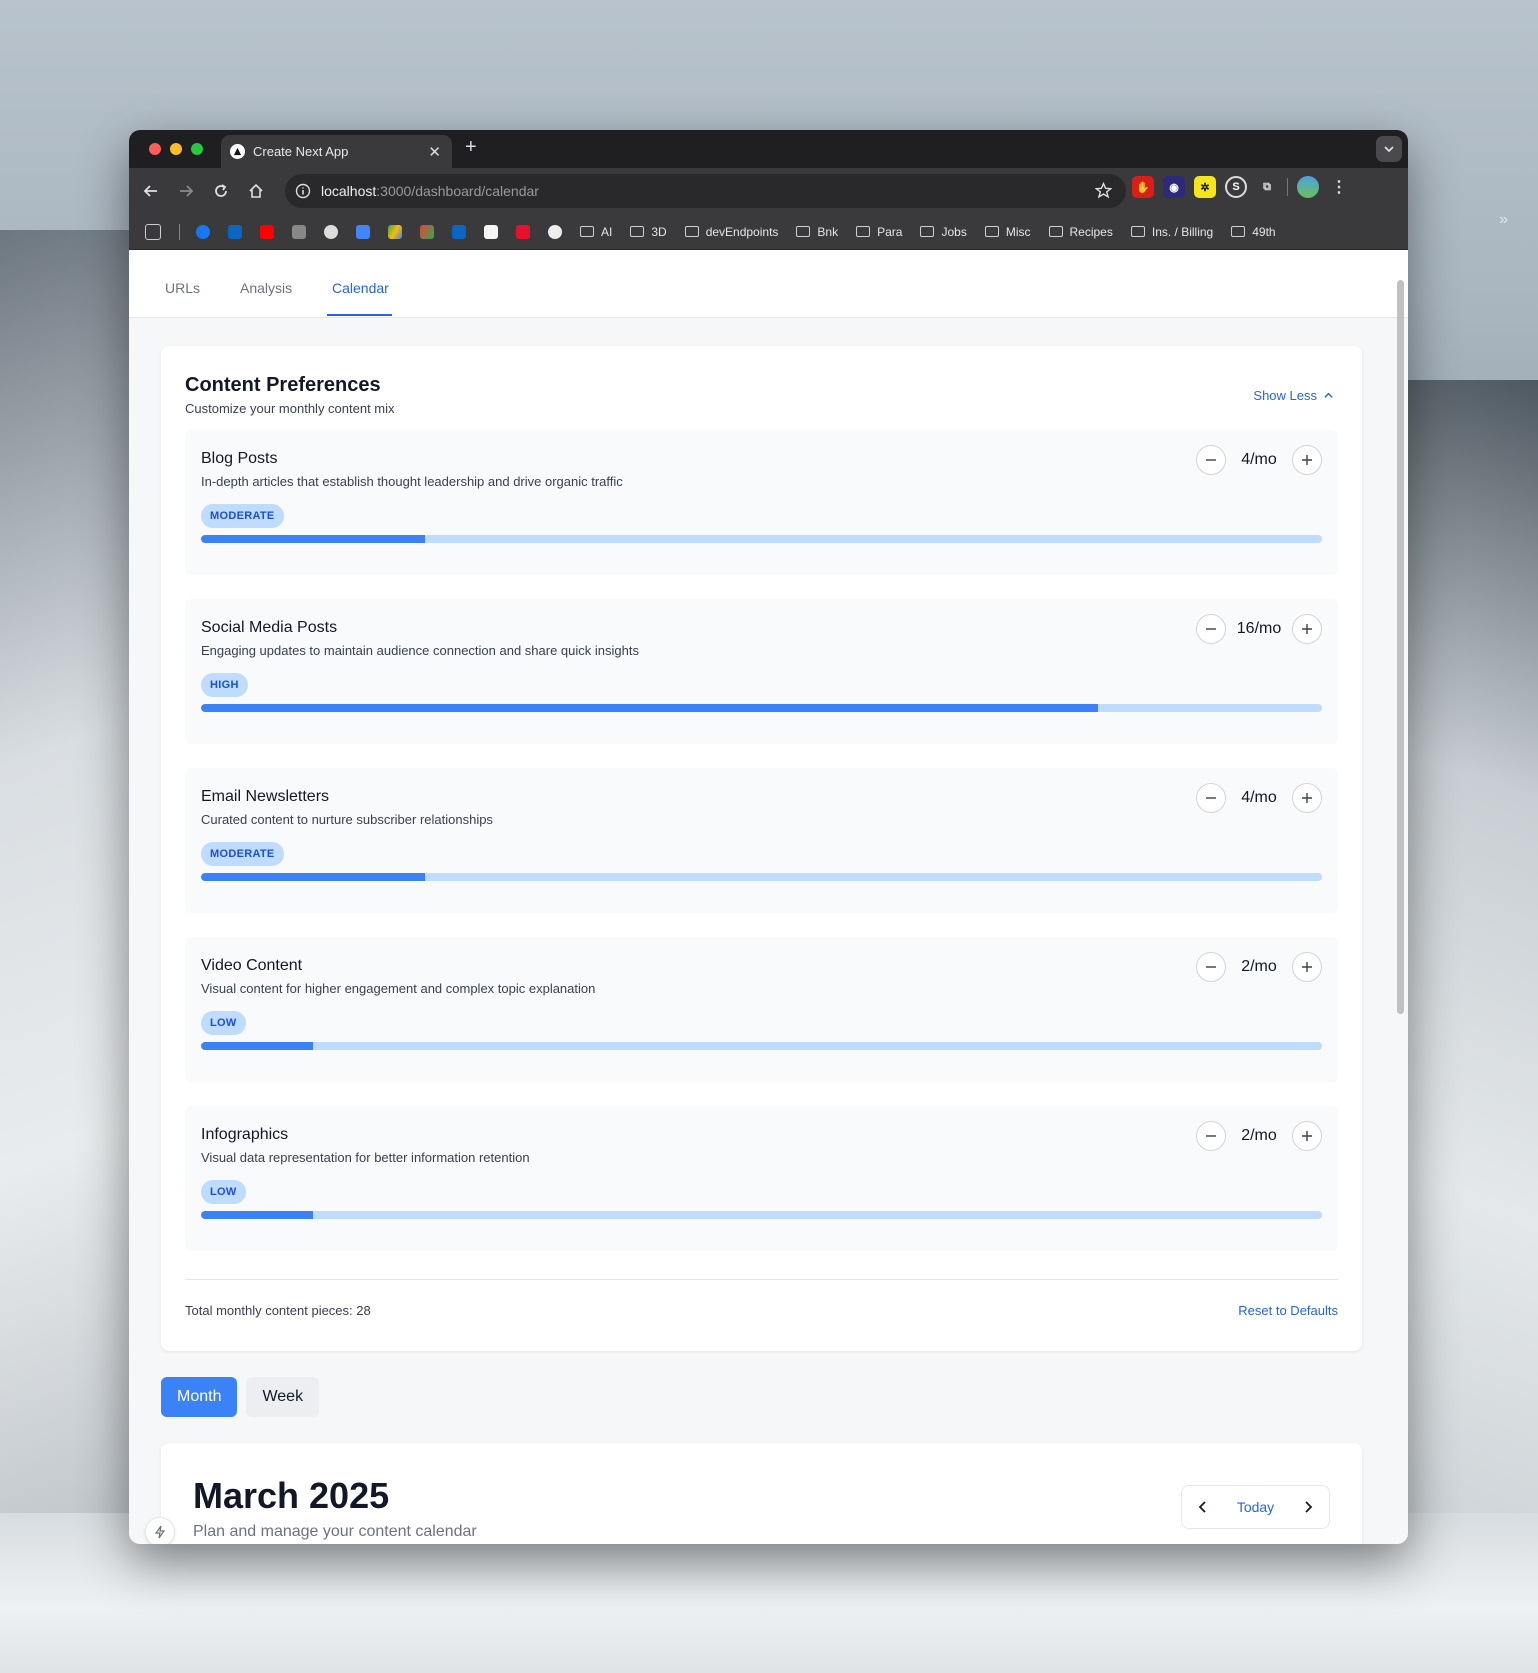 This screenshot has height=1673, width=1538. I want to click on github-icon, so click(331, 231).